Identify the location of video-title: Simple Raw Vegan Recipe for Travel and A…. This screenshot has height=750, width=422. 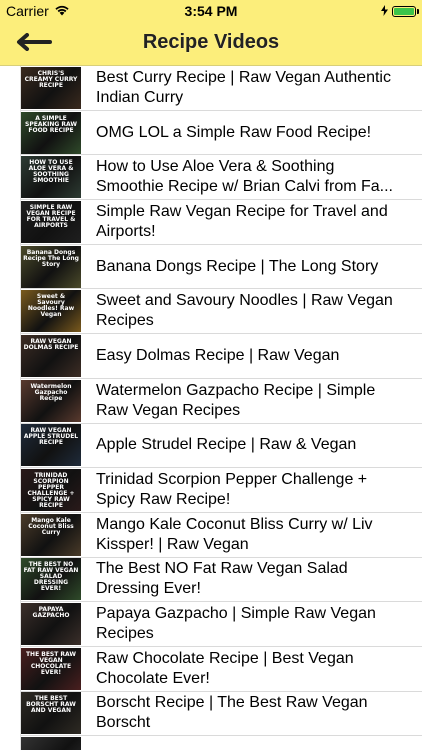
(242, 221).